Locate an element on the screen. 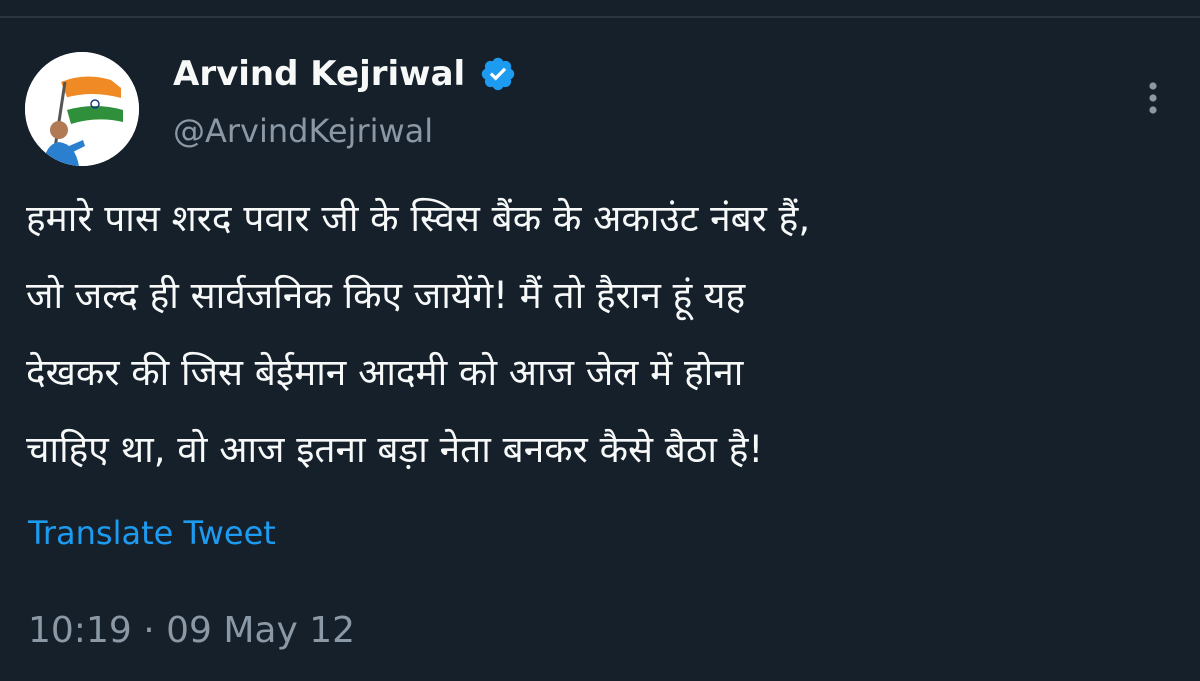 The width and height of the screenshot is (1200, 681). avatar-image is located at coordinates (82, 109).